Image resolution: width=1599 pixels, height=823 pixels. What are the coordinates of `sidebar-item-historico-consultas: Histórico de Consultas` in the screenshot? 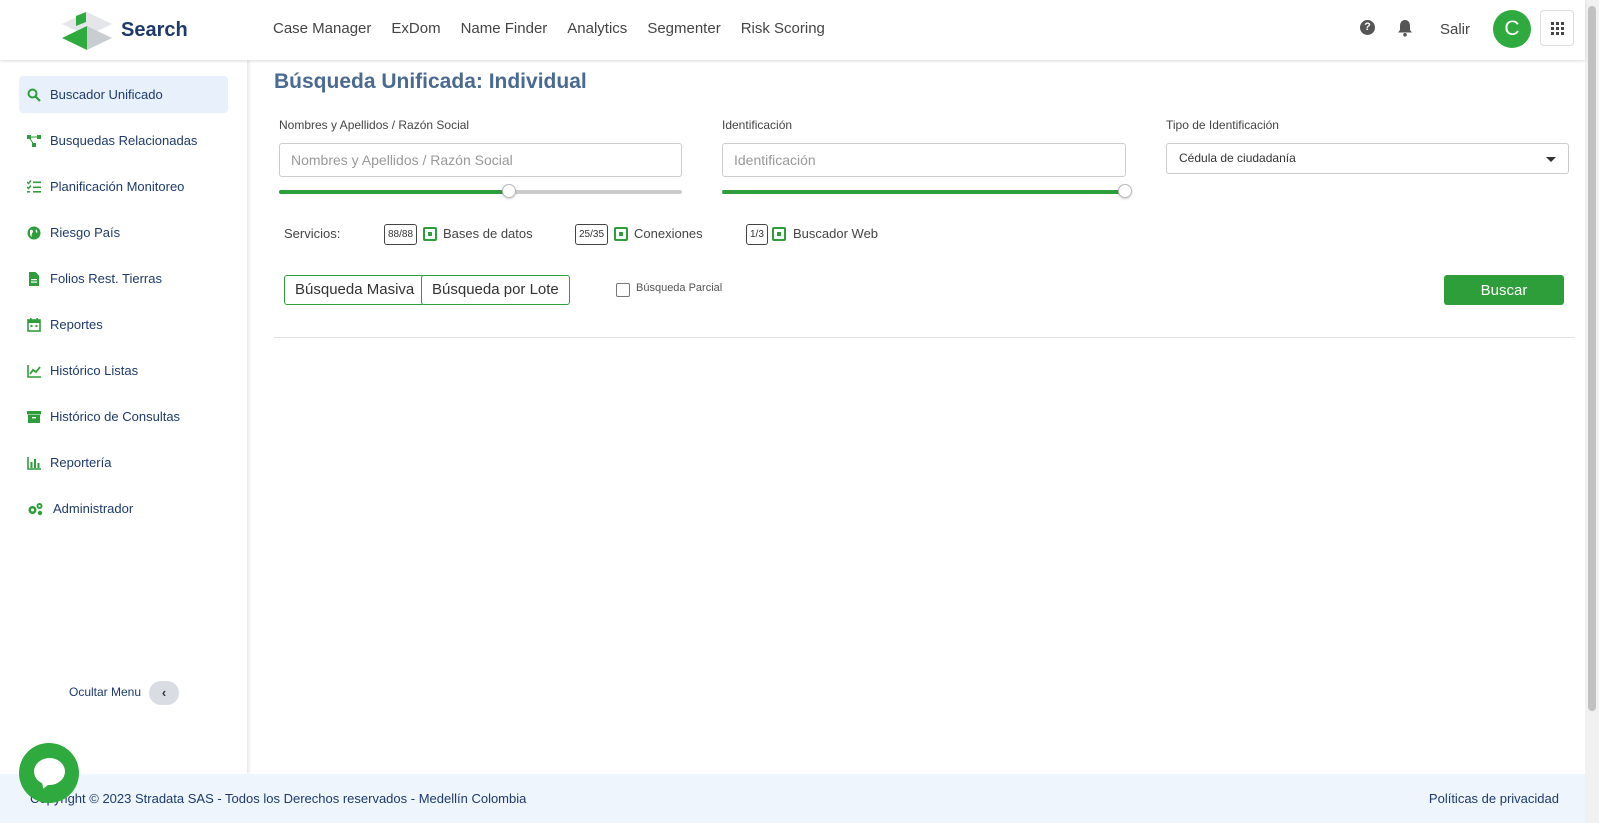 It's located at (123, 416).